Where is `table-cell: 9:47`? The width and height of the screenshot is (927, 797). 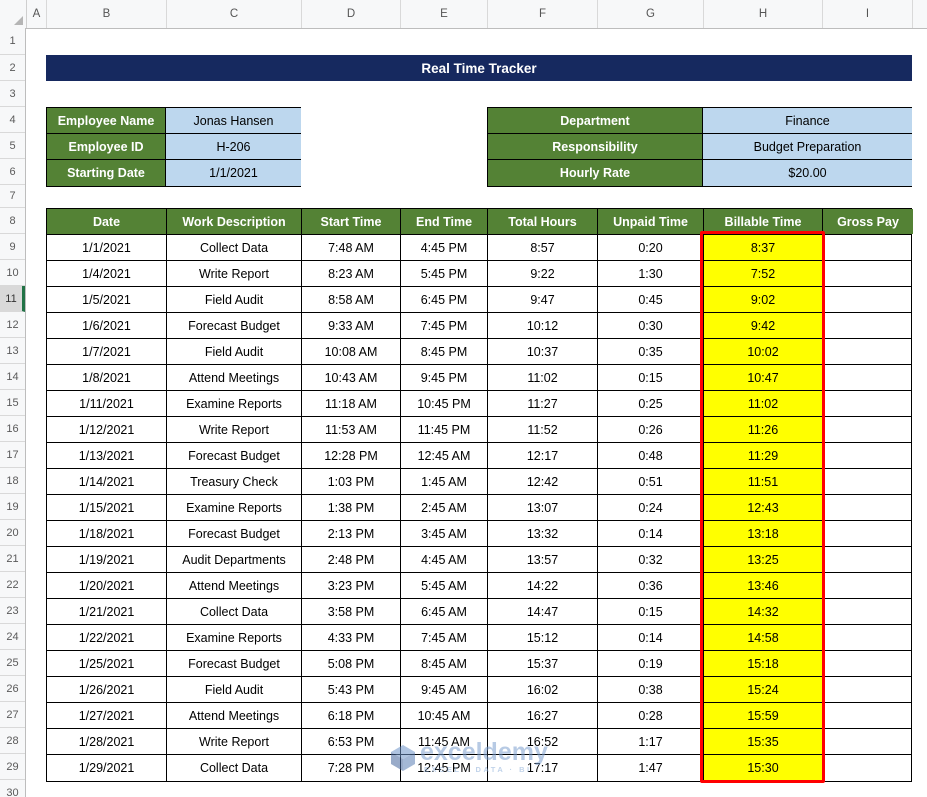
table-cell: 9:47 is located at coordinates (543, 299).